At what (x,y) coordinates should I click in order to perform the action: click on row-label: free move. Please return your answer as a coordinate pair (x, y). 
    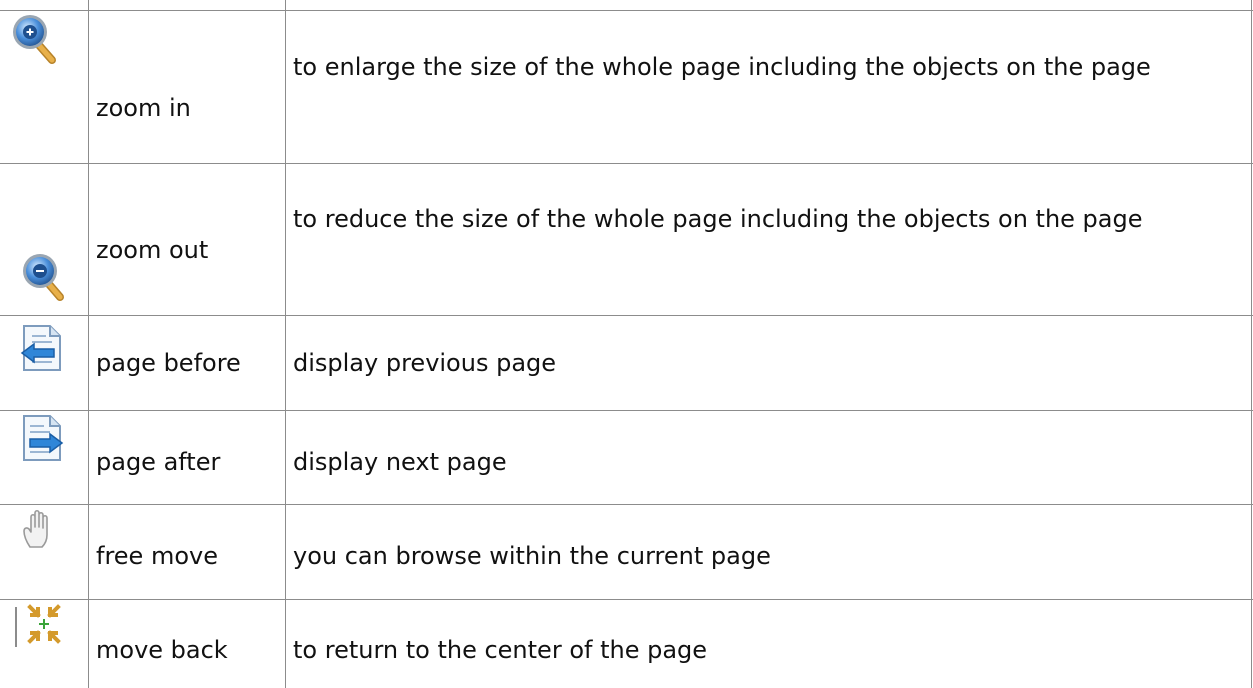
    Looking at the image, I should click on (157, 556).